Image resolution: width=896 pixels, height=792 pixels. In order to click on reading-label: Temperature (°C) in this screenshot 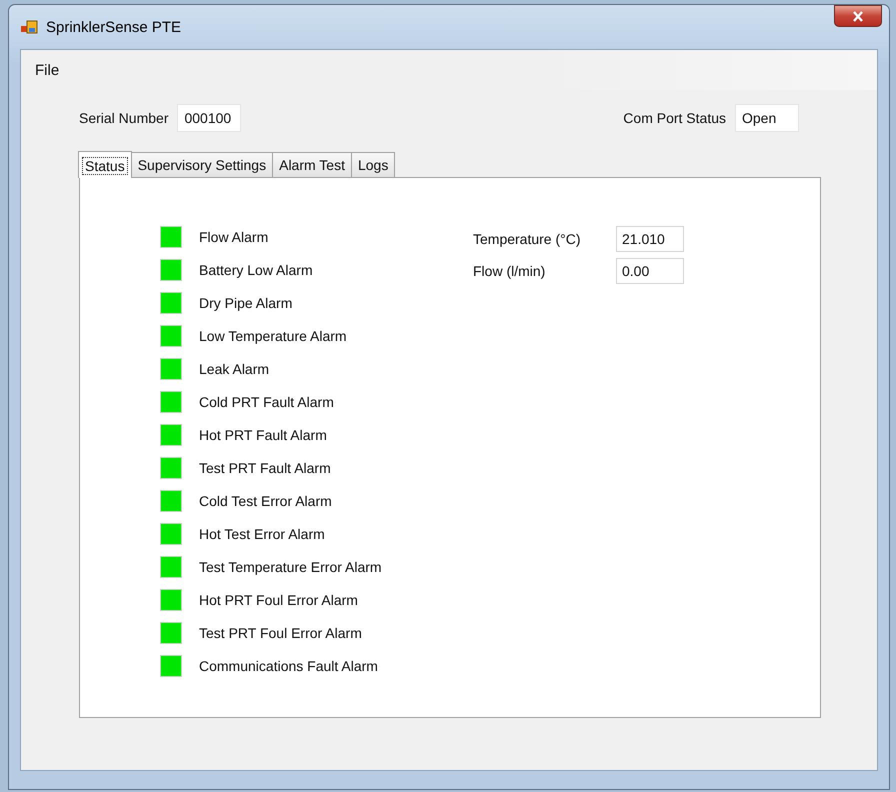, I will do `click(527, 239)`.